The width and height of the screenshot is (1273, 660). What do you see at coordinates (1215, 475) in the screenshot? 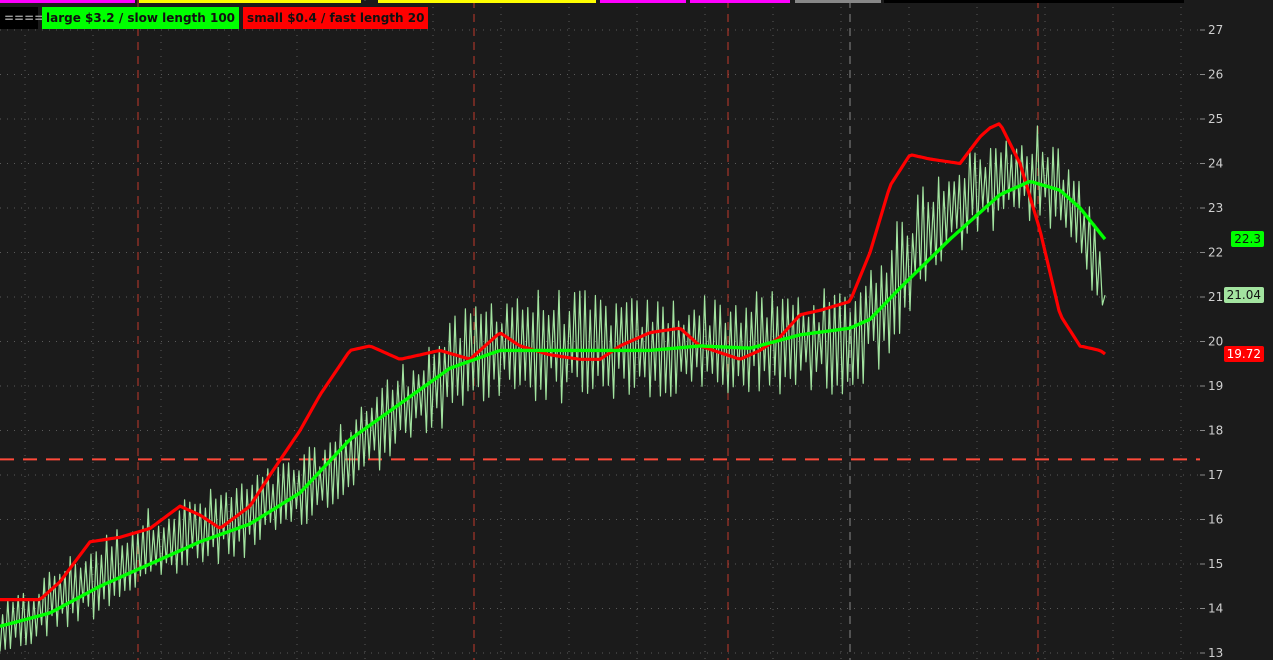
I see `y-tick-label: 17` at bounding box center [1215, 475].